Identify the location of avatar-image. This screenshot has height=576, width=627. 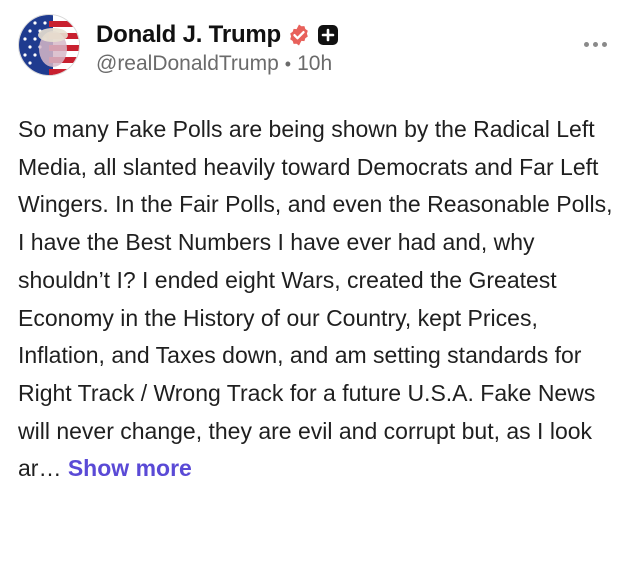
(49, 45).